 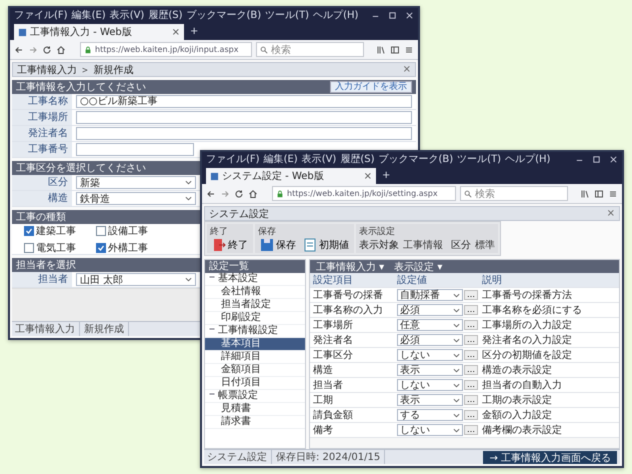 What do you see at coordinates (136, 279) in the screenshot?
I see `dropdown: 山田 太郎` at bounding box center [136, 279].